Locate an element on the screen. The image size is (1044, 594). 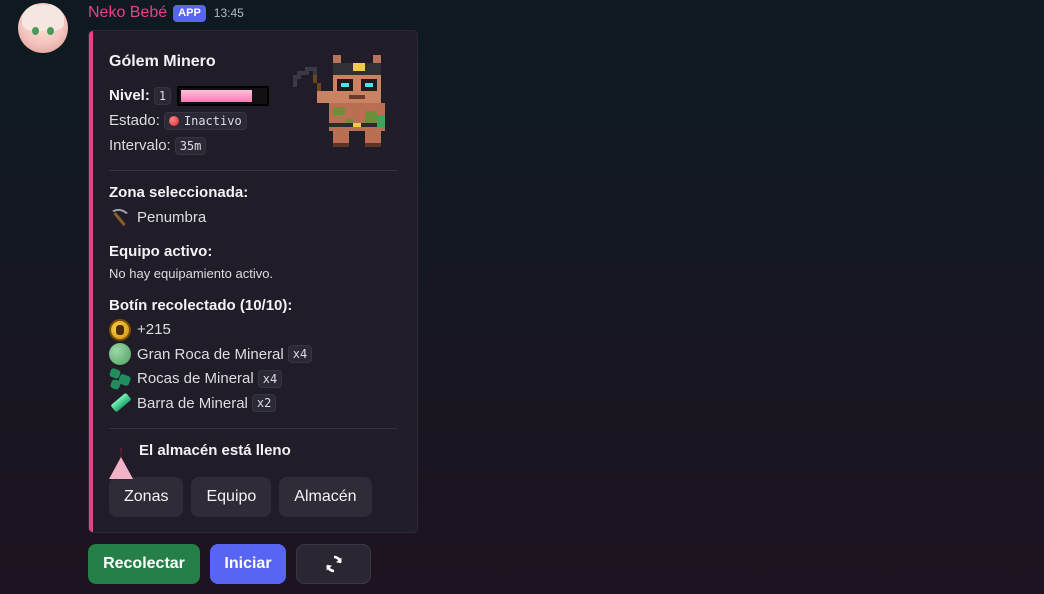
refresh-button is located at coordinates (333, 564).